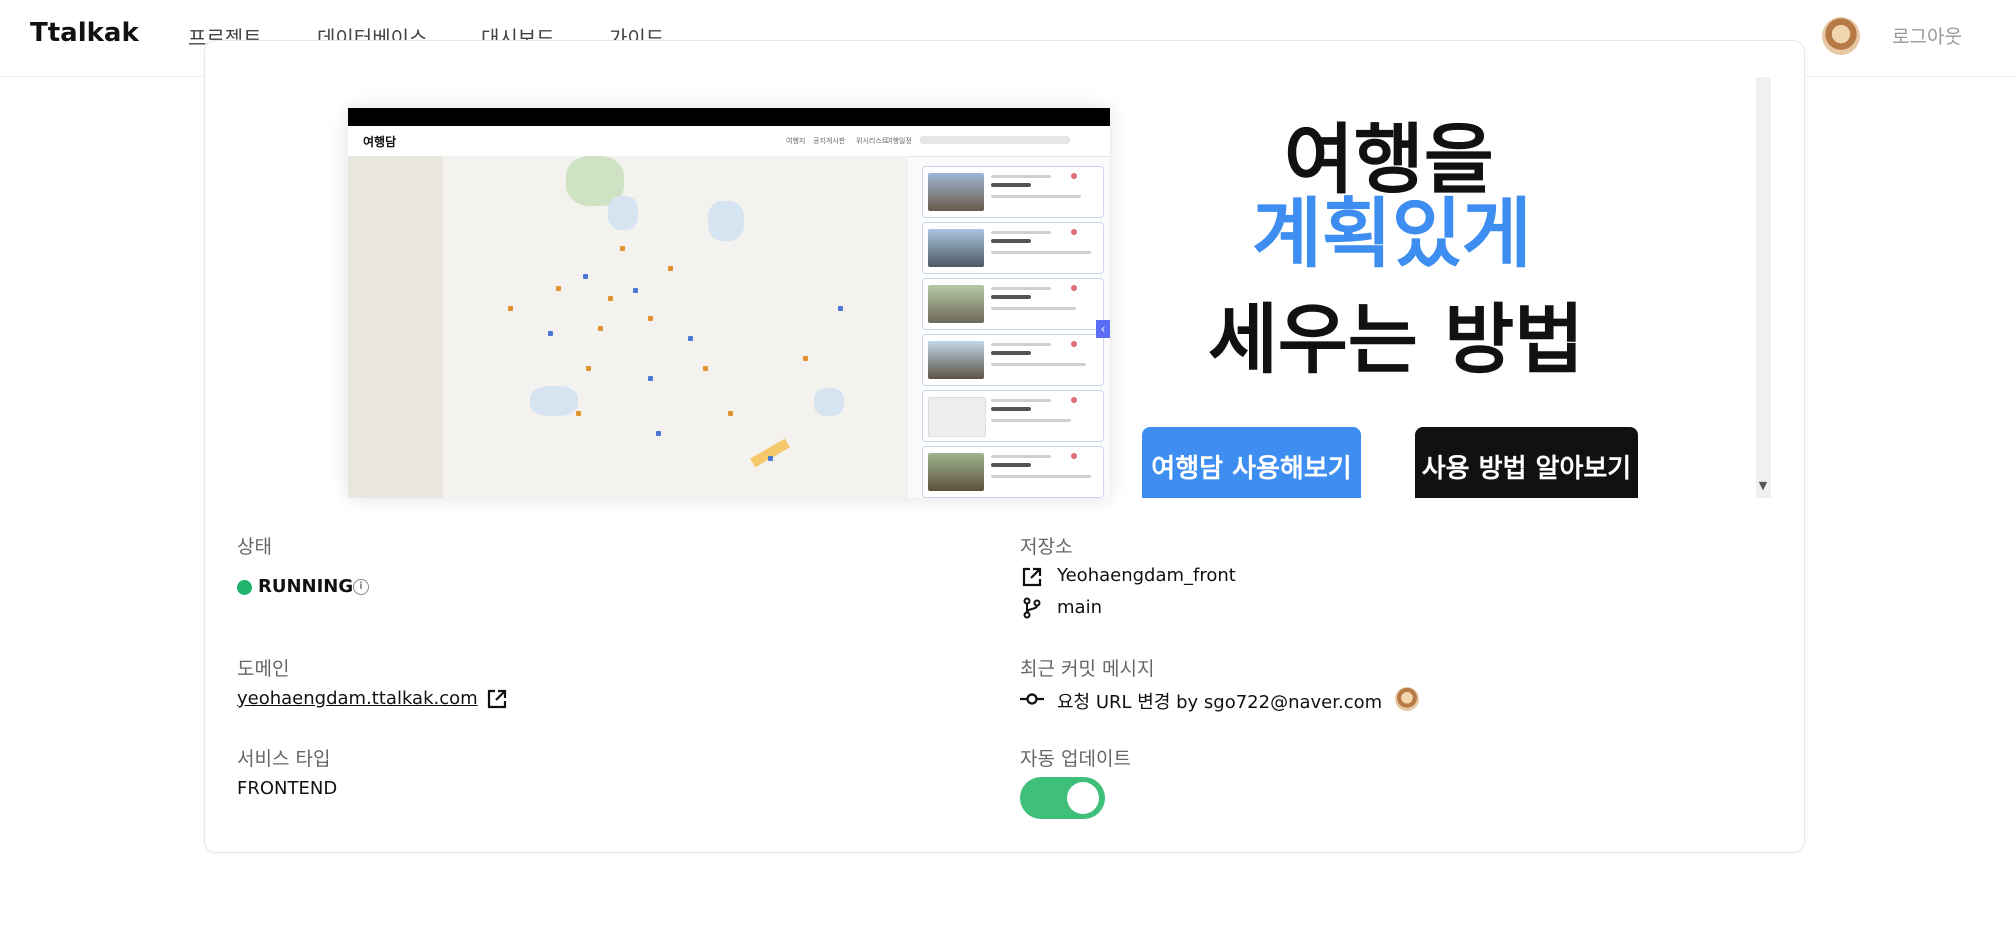 This screenshot has width=2016, height=942. Describe the element at coordinates (244, 587) in the screenshot. I see `status-indicator` at that location.